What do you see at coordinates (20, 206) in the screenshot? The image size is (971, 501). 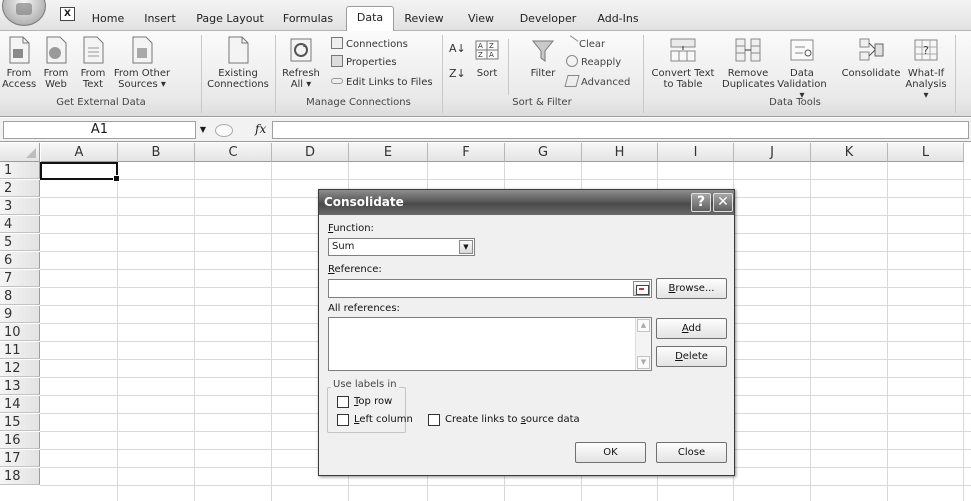 I see `row-header-3: 3` at bounding box center [20, 206].